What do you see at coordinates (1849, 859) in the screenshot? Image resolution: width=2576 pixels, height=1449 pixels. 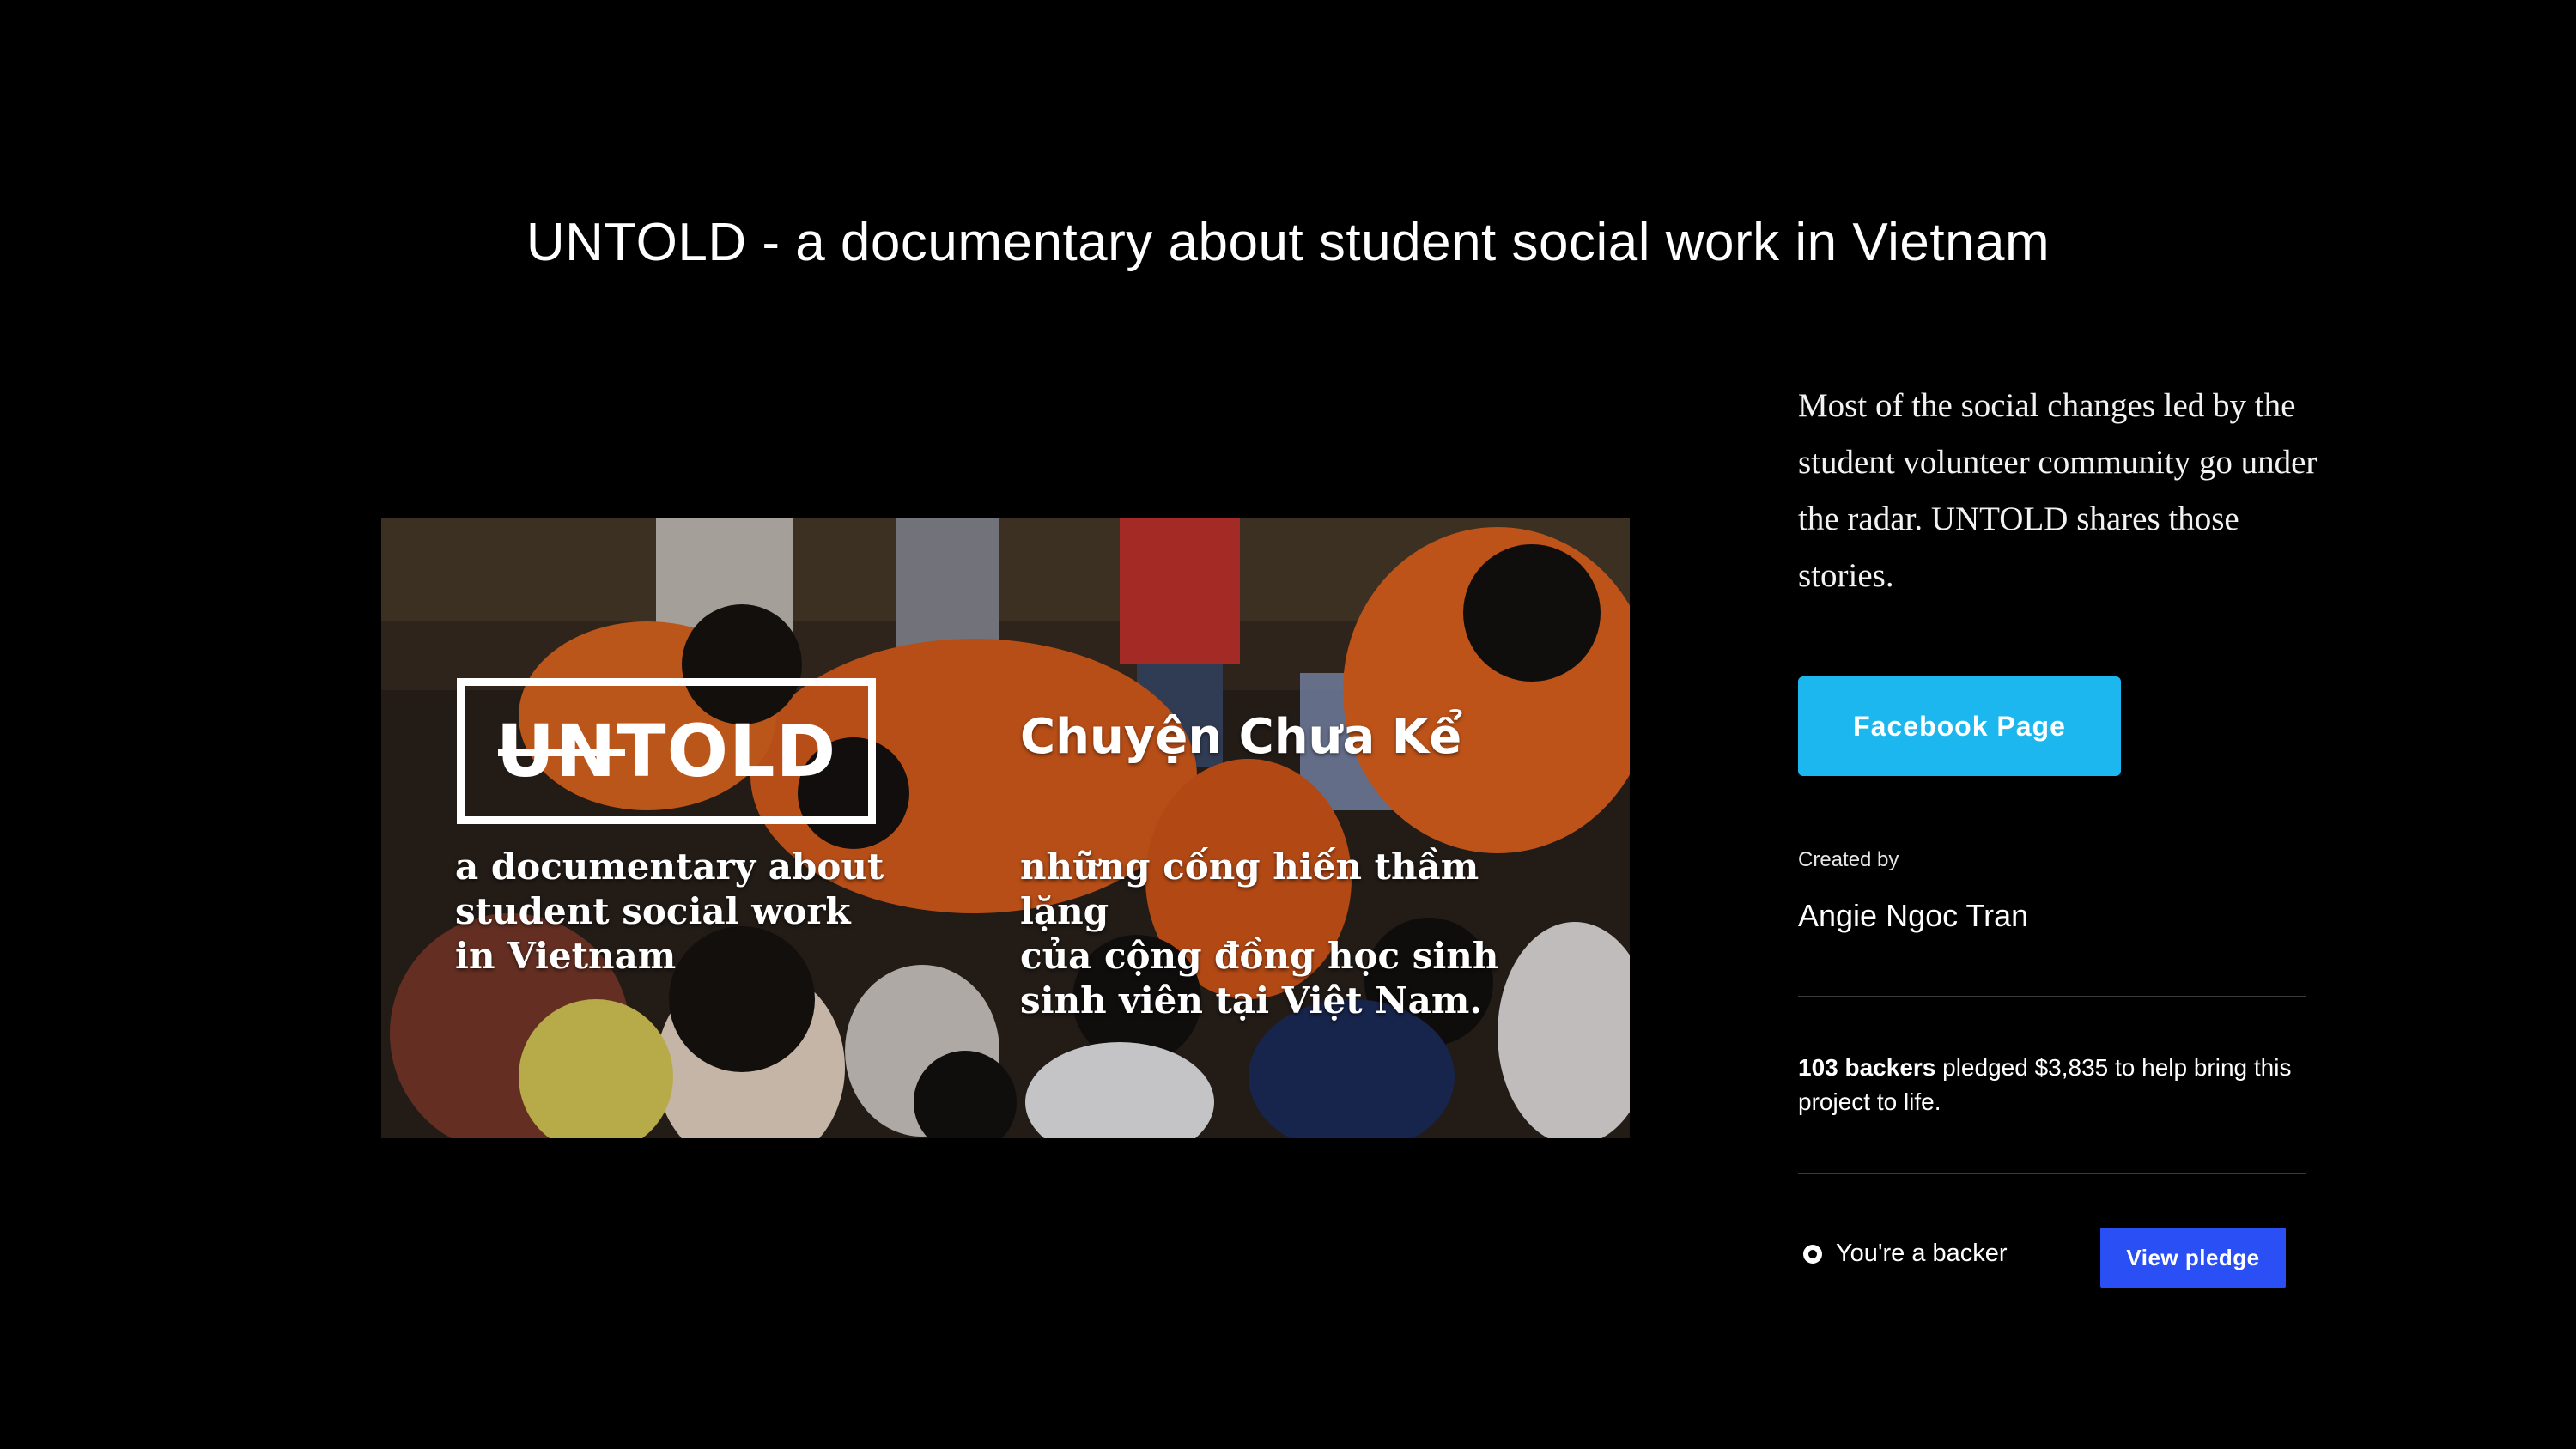 I see `created-by-label: Created by` at bounding box center [1849, 859].